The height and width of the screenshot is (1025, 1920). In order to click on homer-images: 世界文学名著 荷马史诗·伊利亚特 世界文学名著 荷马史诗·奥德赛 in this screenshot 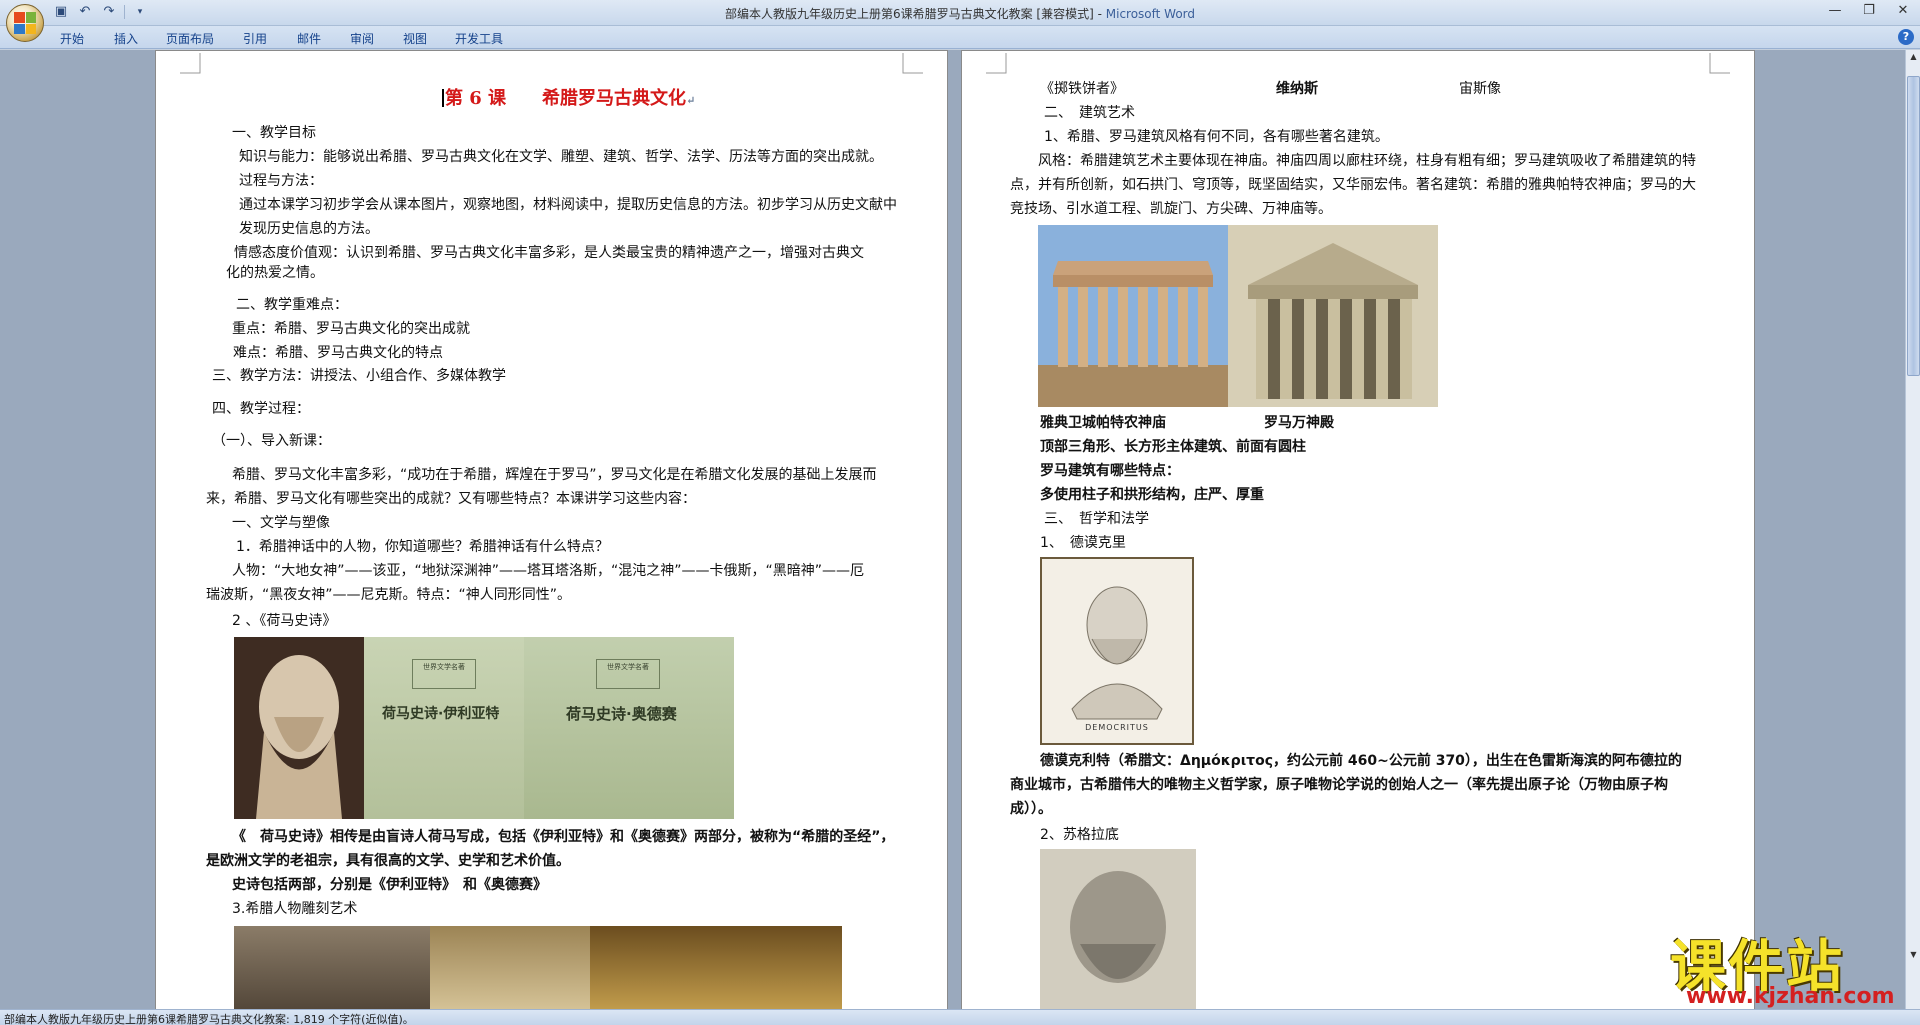, I will do `click(484, 728)`.